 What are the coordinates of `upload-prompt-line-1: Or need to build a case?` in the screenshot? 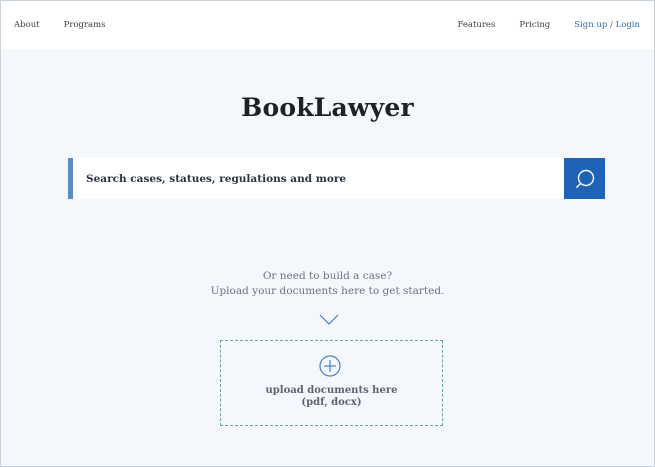 It's located at (327, 276).